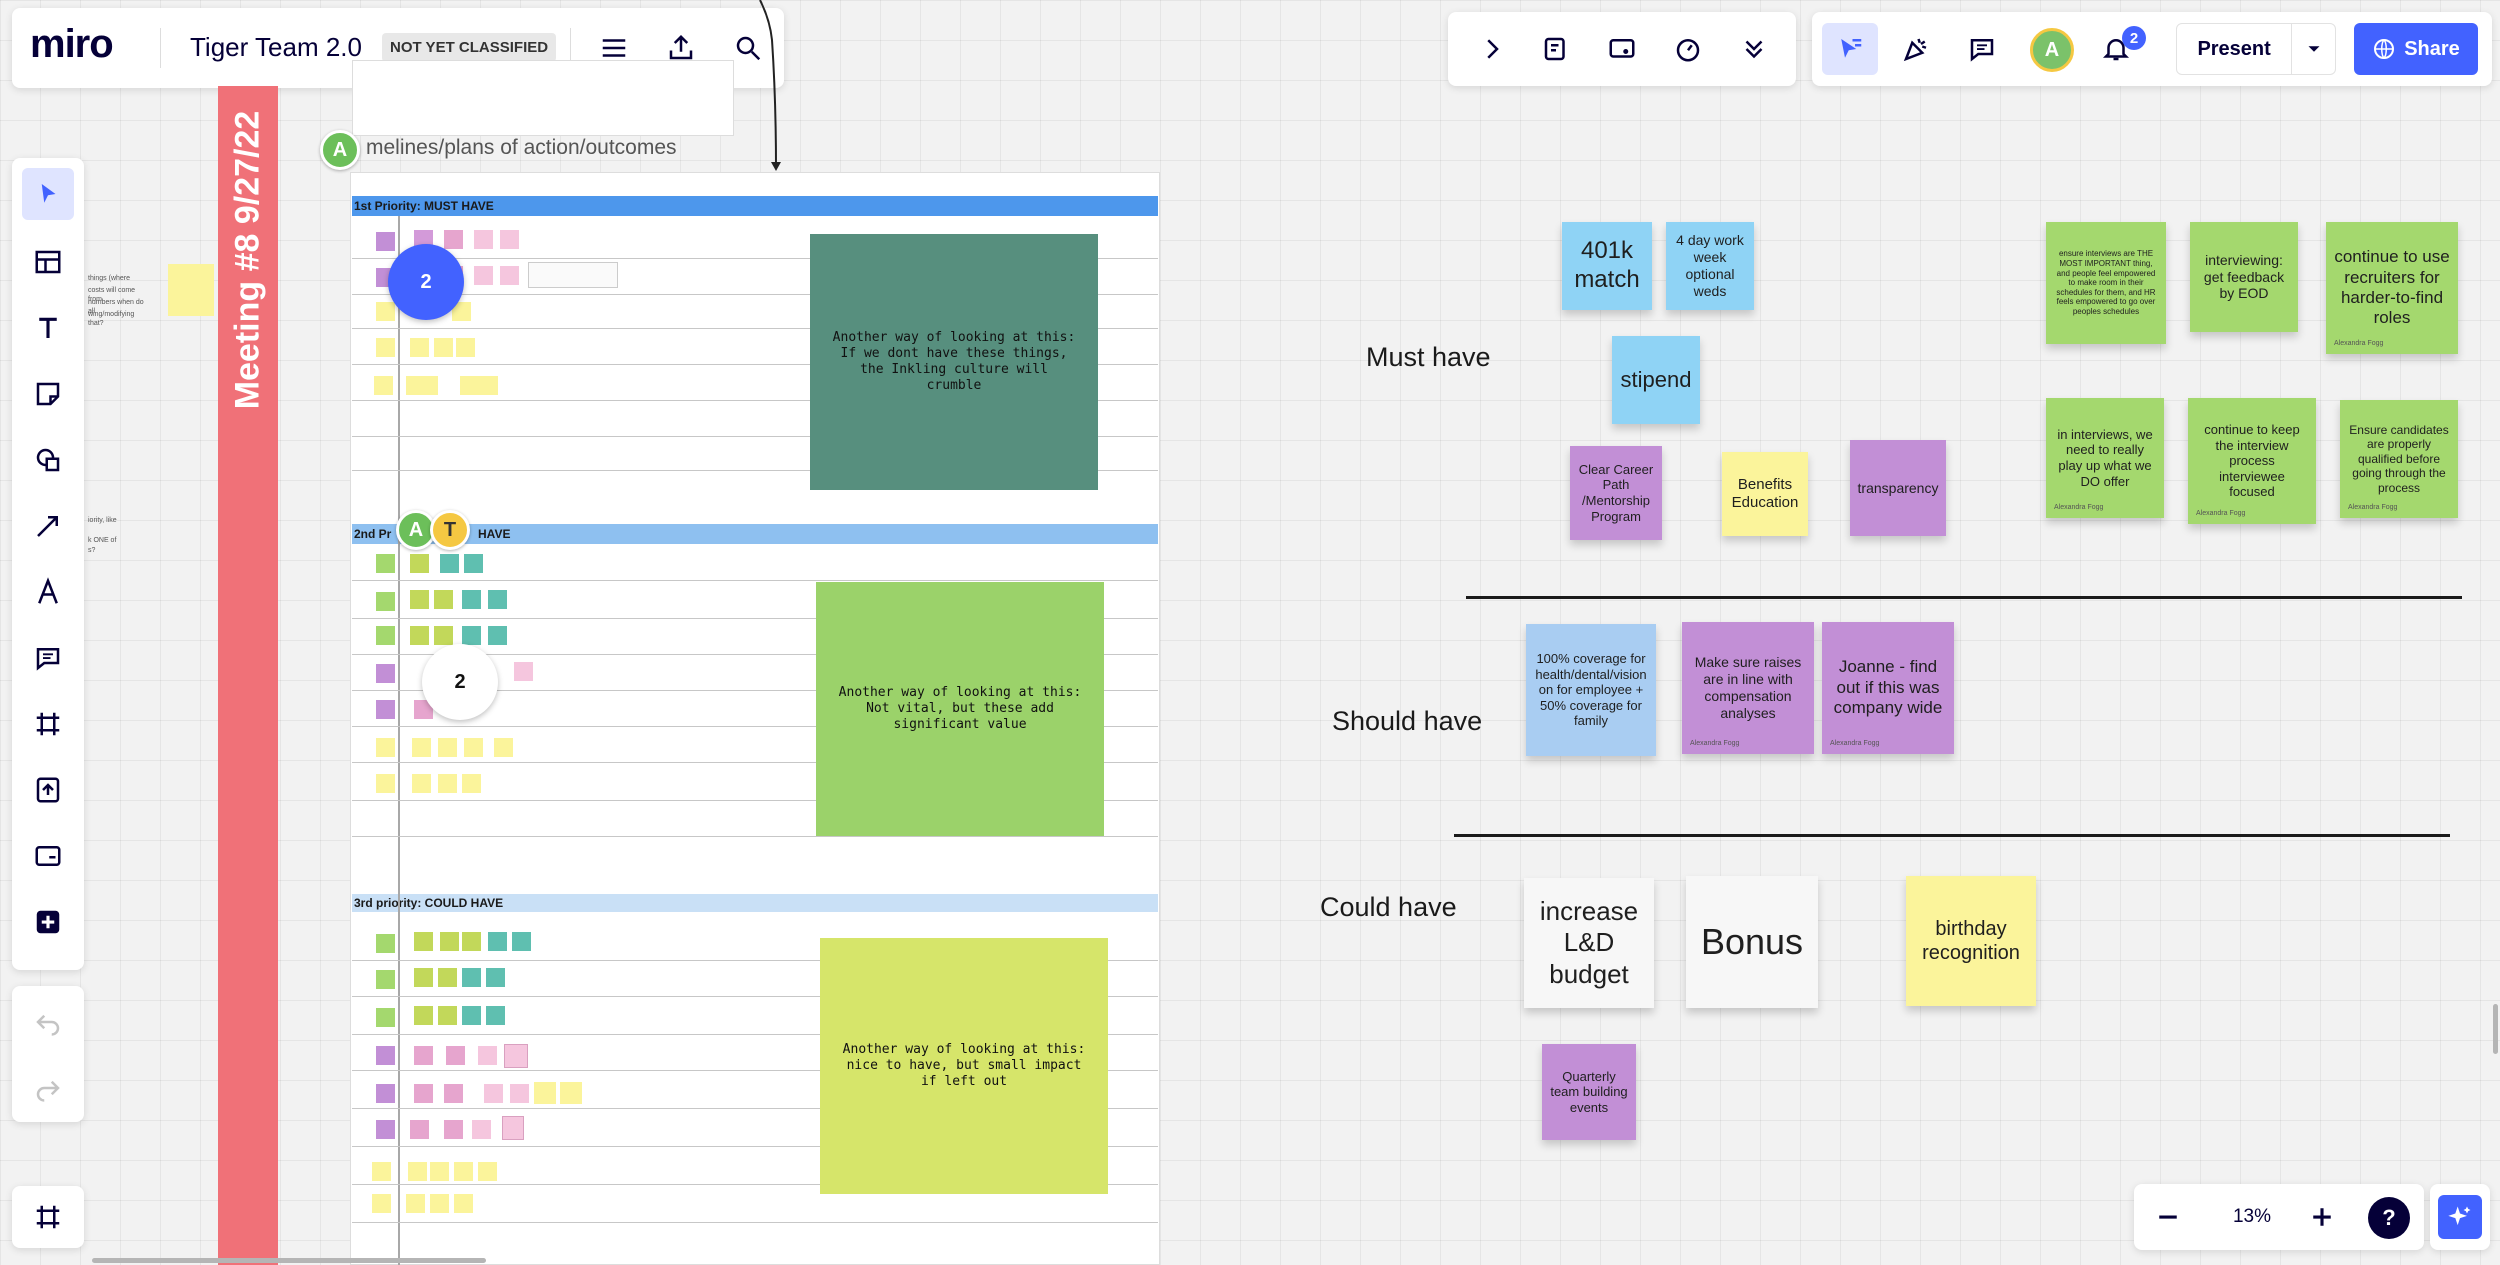  What do you see at coordinates (72, 44) in the screenshot?
I see `miro-logo: miro` at bounding box center [72, 44].